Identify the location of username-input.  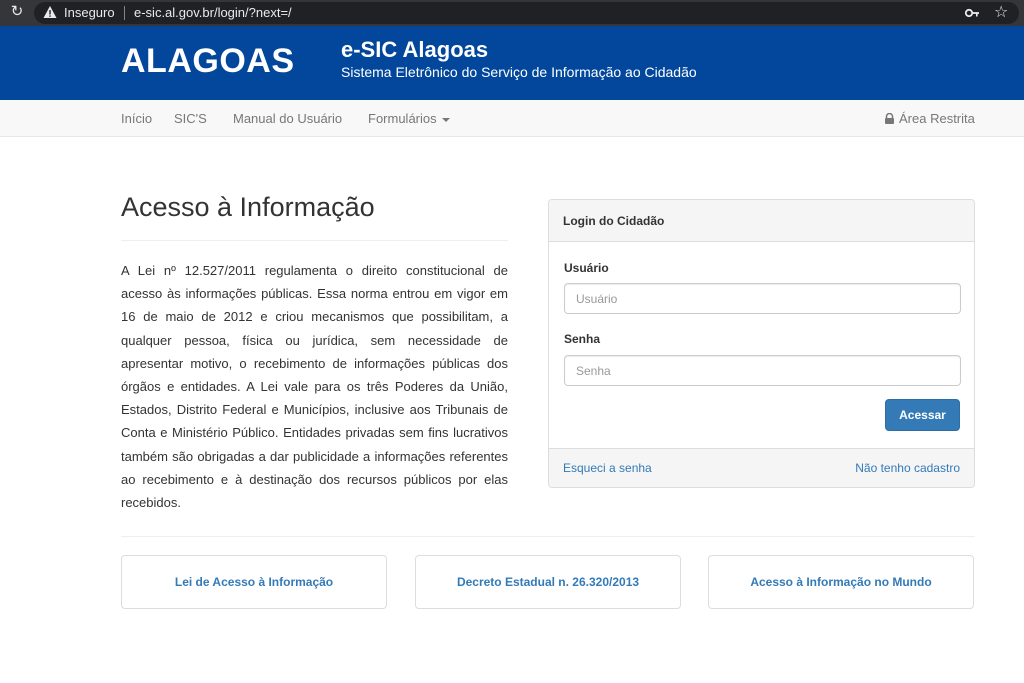
(762, 298).